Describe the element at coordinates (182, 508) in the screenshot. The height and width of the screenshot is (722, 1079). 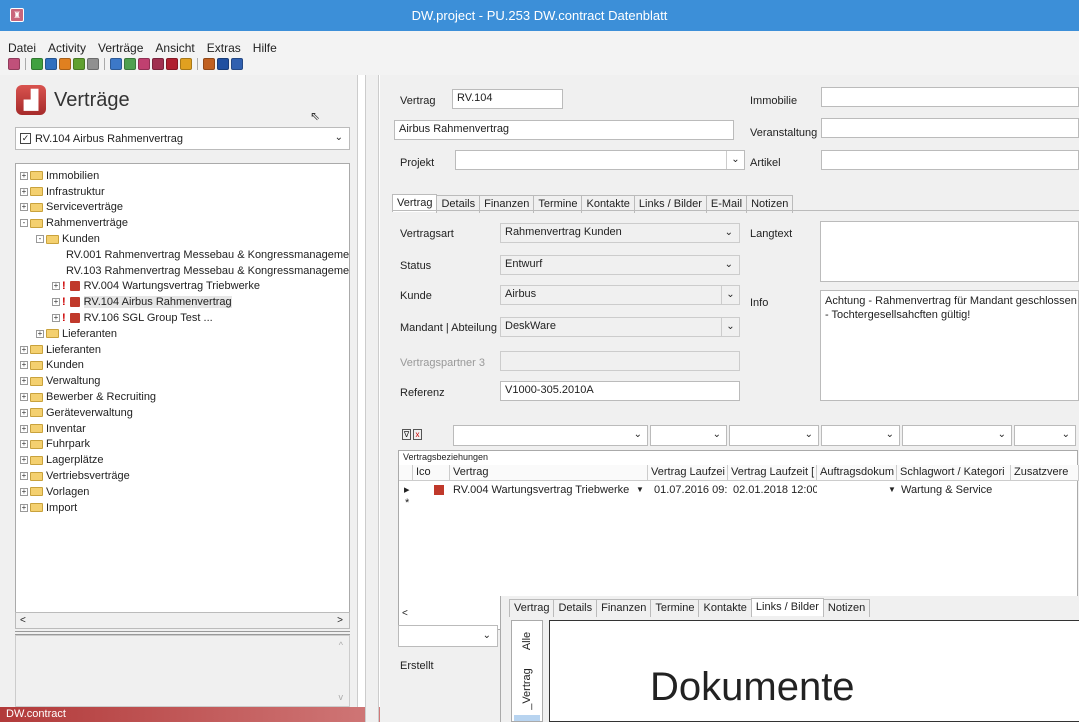
I see `tree-node: + Import` at that location.